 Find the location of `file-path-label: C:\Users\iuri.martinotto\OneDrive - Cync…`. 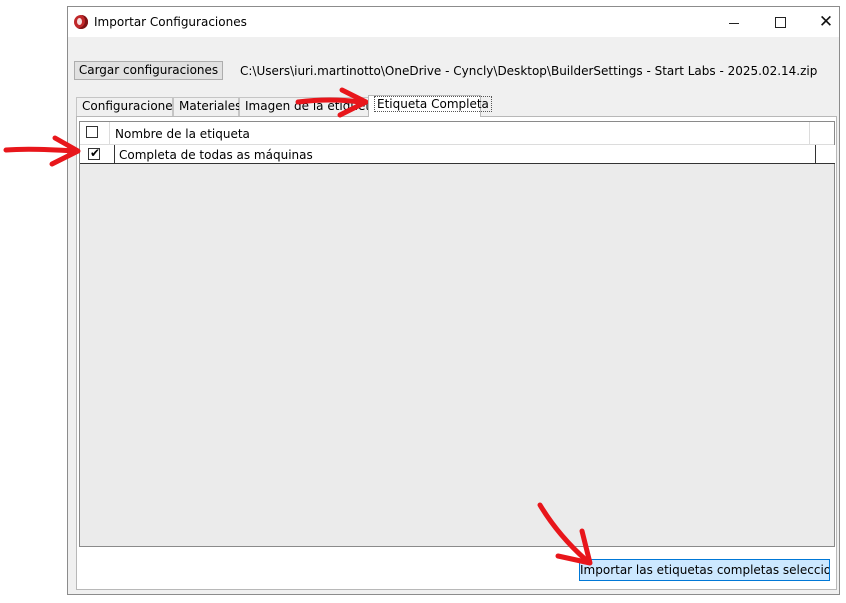

file-path-label: C:\Users\iuri.martinotto\OneDrive - Cync… is located at coordinates (529, 71).